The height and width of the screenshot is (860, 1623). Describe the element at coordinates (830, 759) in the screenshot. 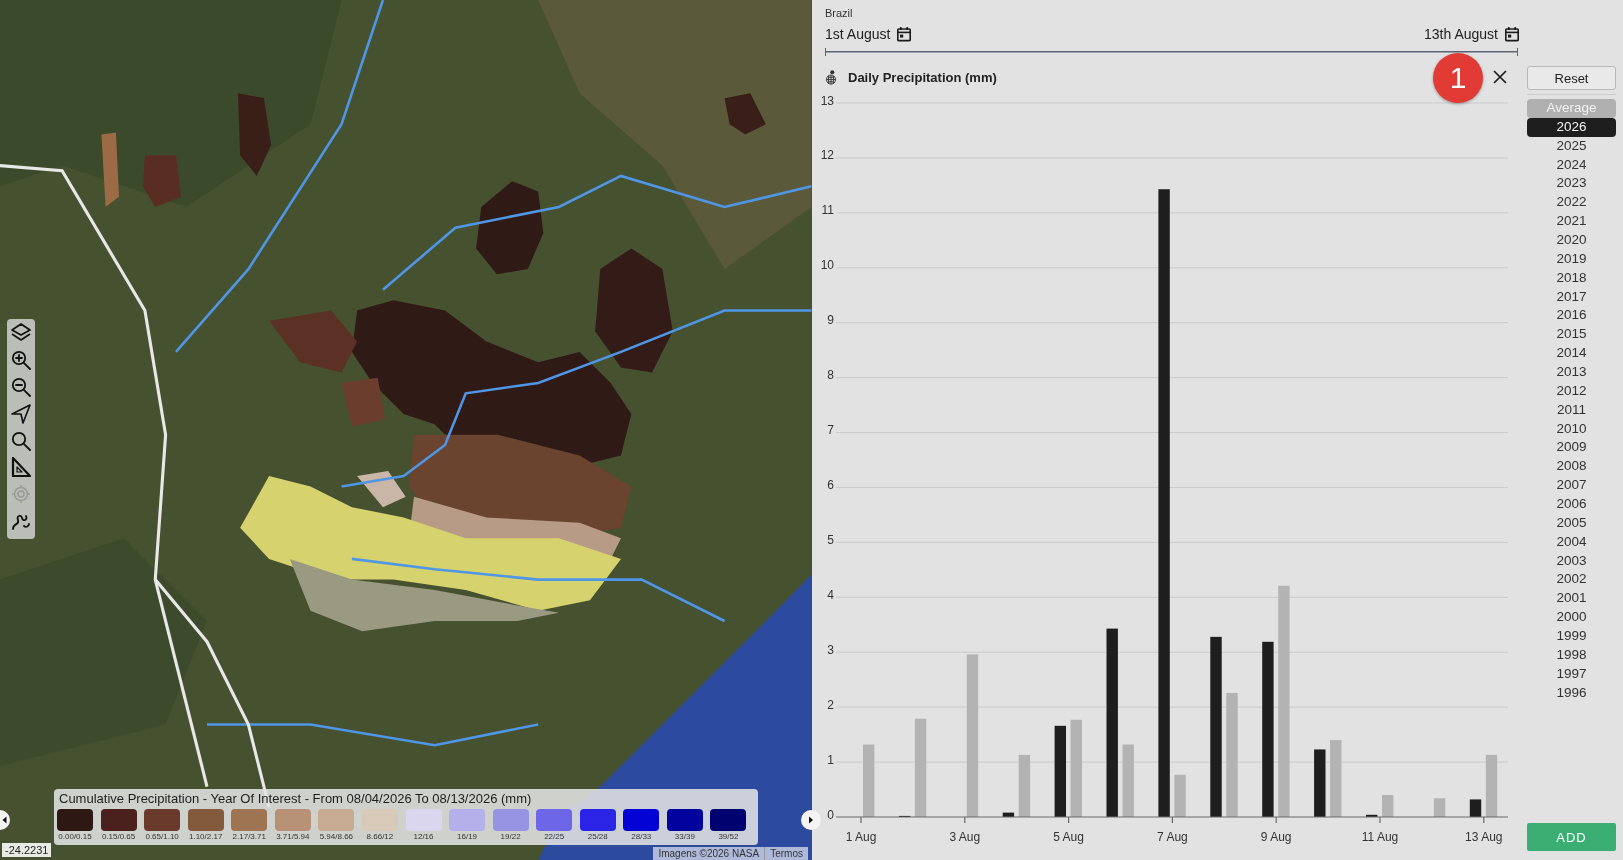

I see `y-tick-label: 1` at that location.